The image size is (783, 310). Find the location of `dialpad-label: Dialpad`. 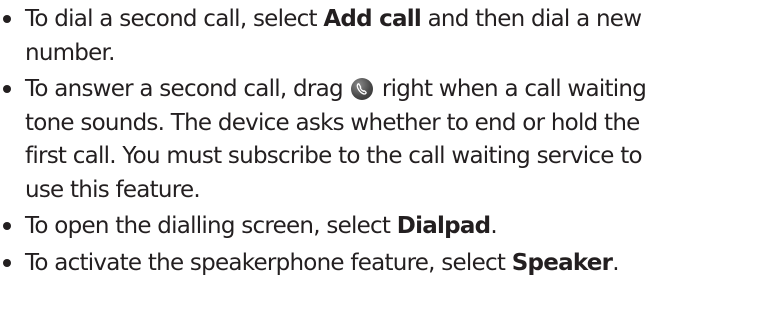

dialpad-label: Dialpad is located at coordinates (443, 226).